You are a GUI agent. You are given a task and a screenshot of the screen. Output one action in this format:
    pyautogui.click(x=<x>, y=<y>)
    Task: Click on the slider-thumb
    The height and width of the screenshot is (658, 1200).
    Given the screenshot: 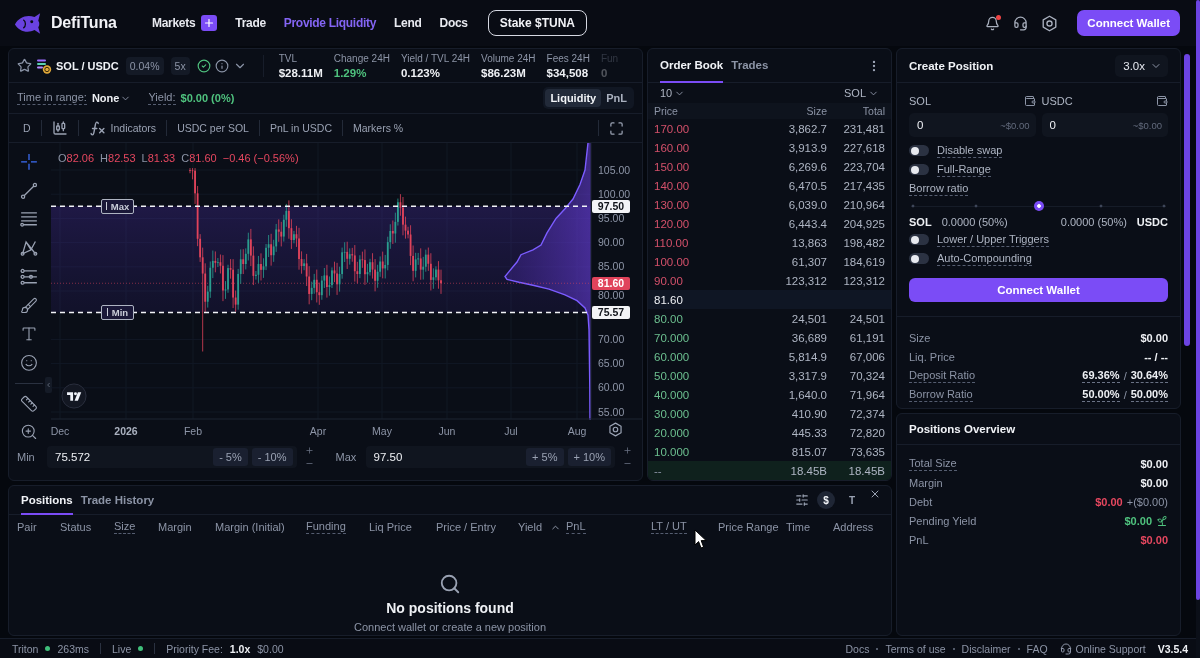 What is the action you would take?
    pyautogui.click(x=1038, y=206)
    